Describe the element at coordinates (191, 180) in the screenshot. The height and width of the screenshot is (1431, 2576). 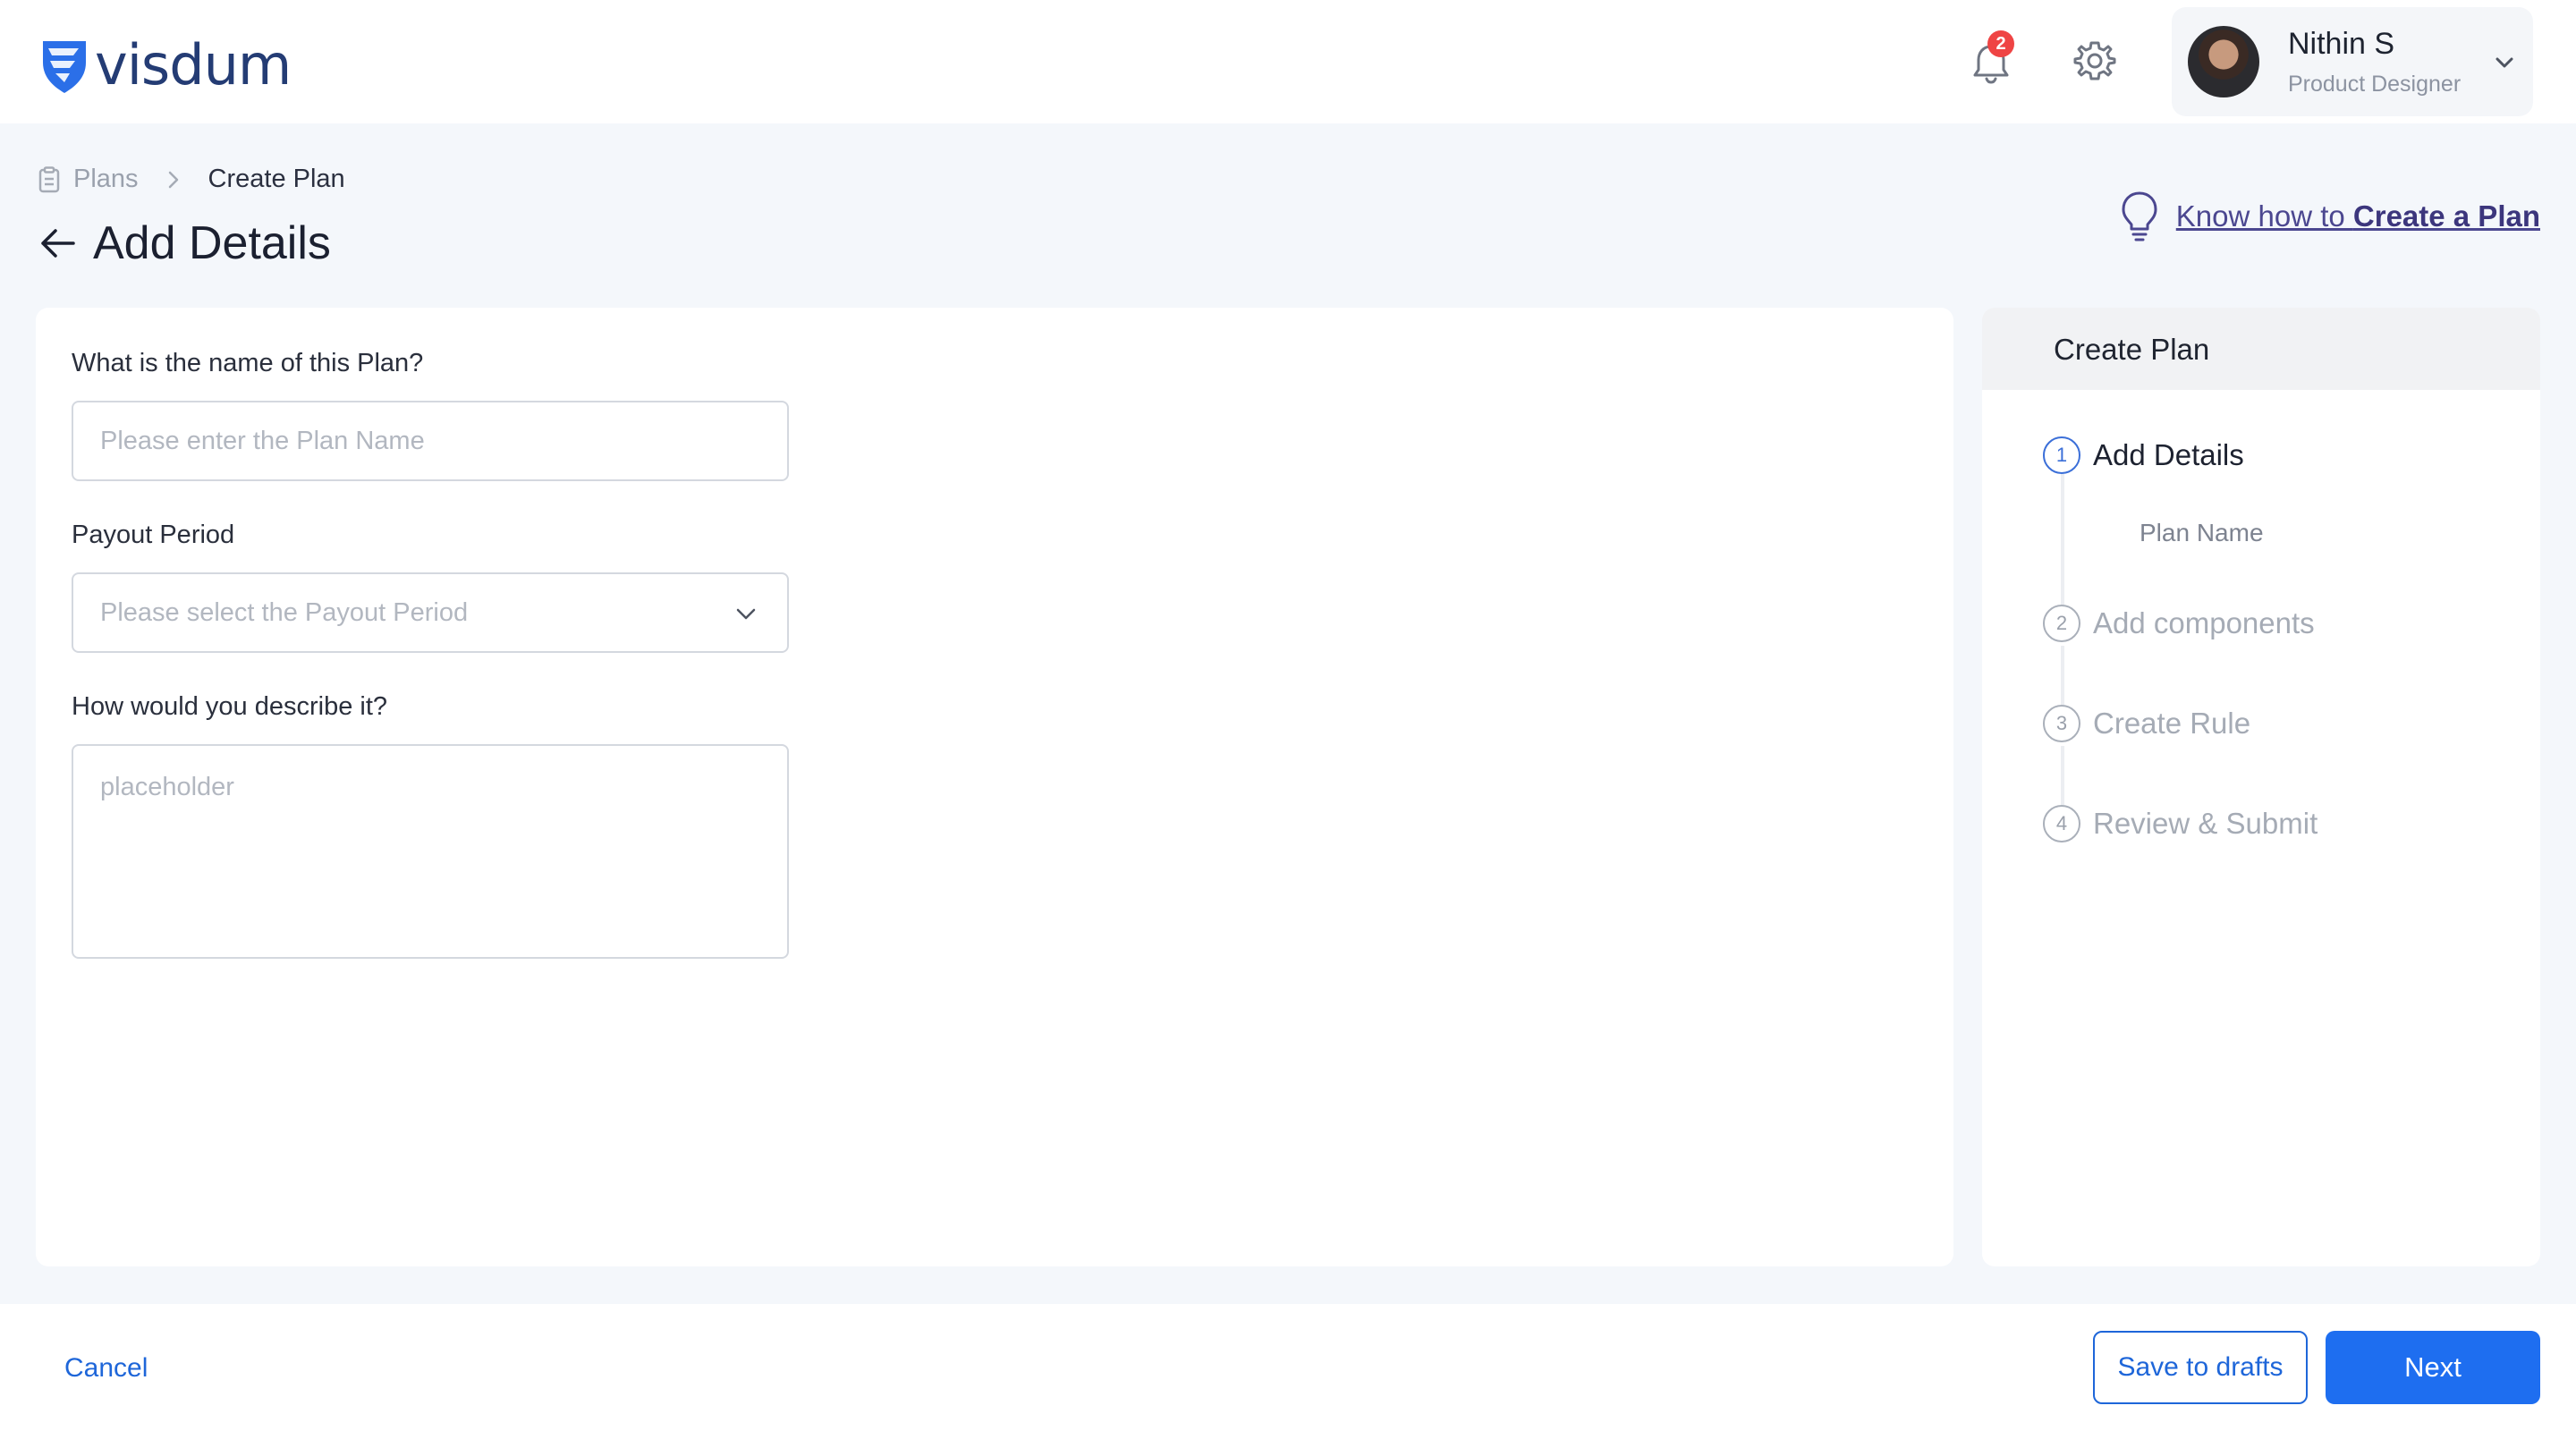
I see `breadcrumb: Plans Create Plan` at that location.